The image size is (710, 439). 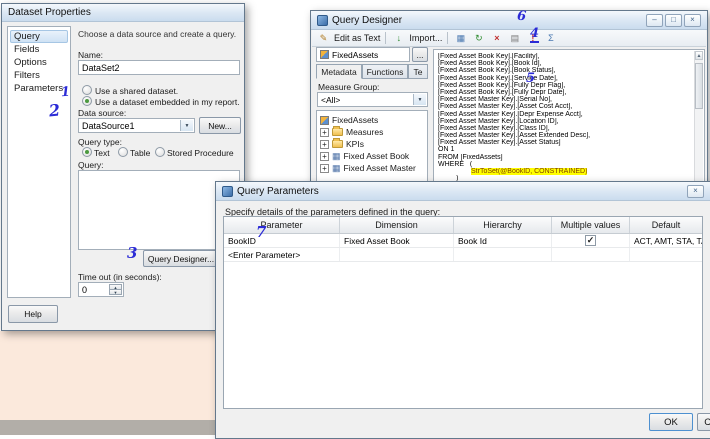 What do you see at coordinates (49, 12) in the screenshot?
I see `dialog-title: Dataset Properties` at bounding box center [49, 12].